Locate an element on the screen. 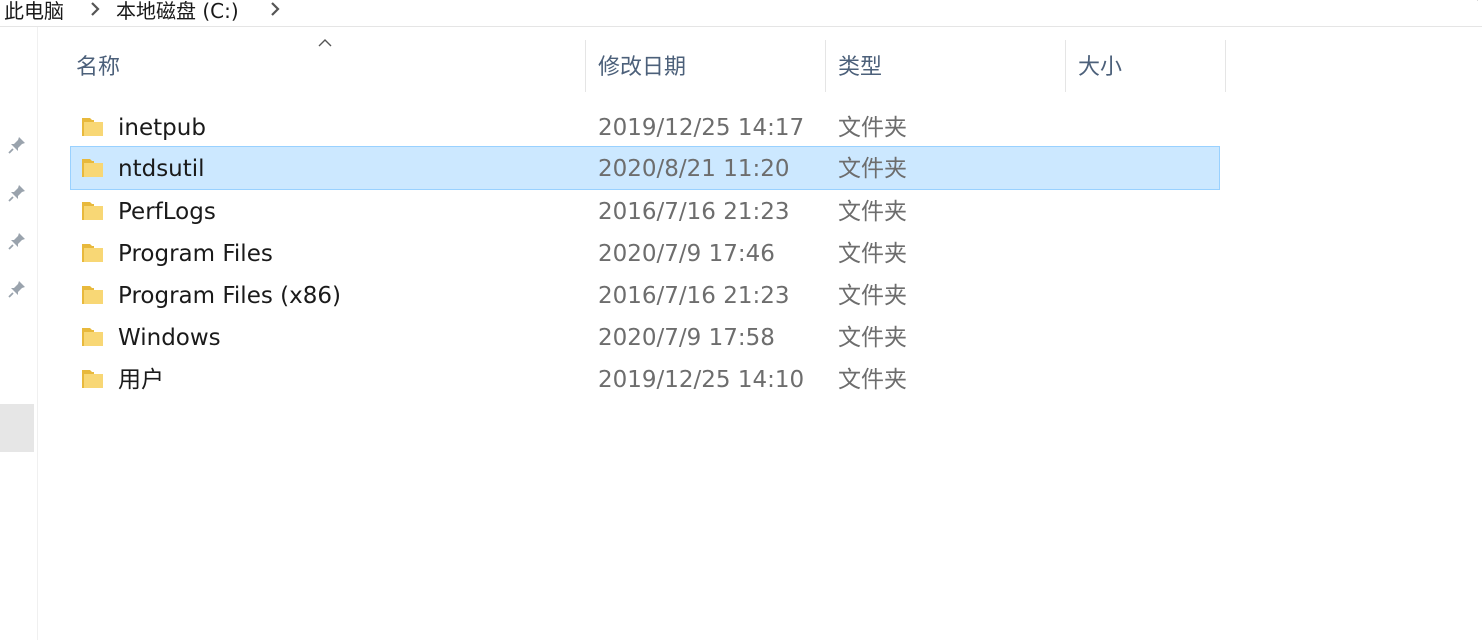 The width and height of the screenshot is (1482, 640). file-row: ntdsutil 2020/8/21 11:20 文件夹 is located at coordinates (645, 168).